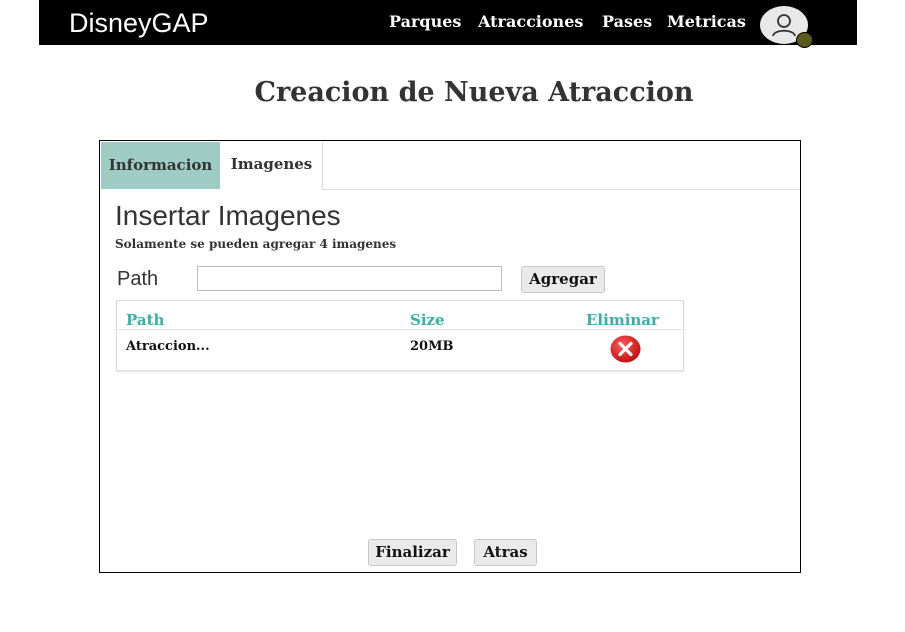 The width and height of the screenshot is (905, 632). What do you see at coordinates (349, 278) in the screenshot?
I see `path-input` at bounding box center [349, 278].